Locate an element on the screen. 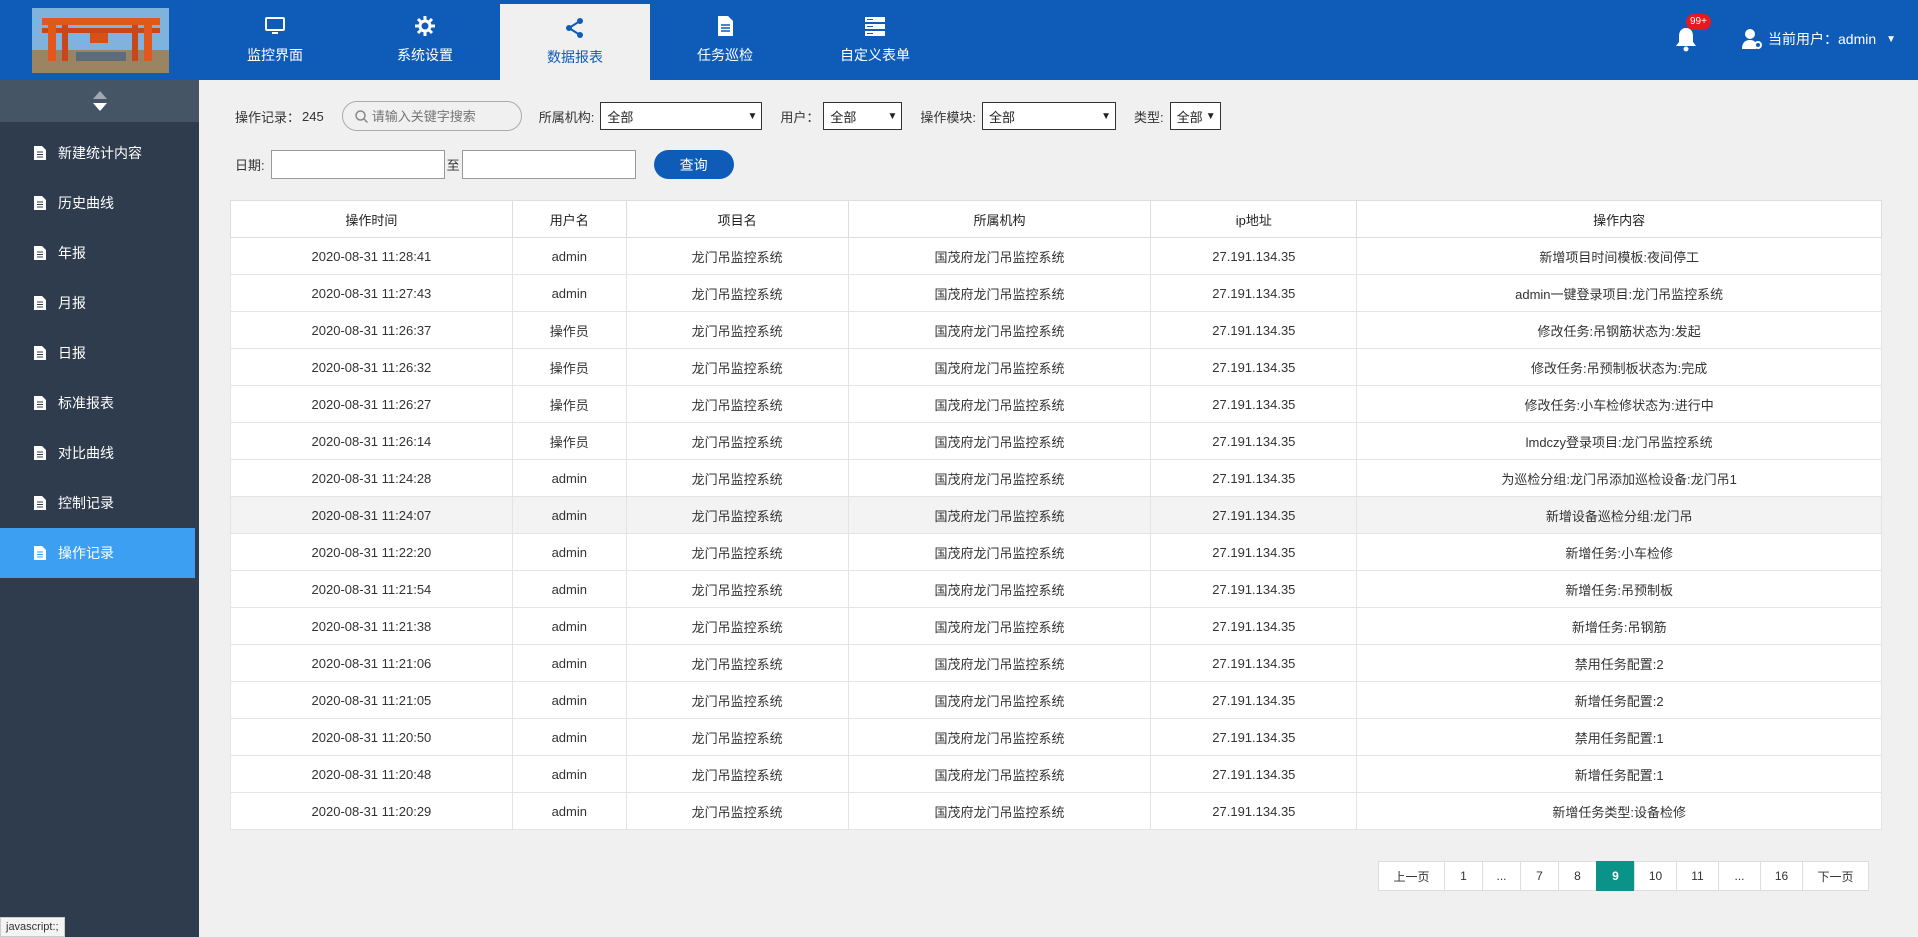  prev-page-button: 上一页 is located at coordinates (1411, 876).